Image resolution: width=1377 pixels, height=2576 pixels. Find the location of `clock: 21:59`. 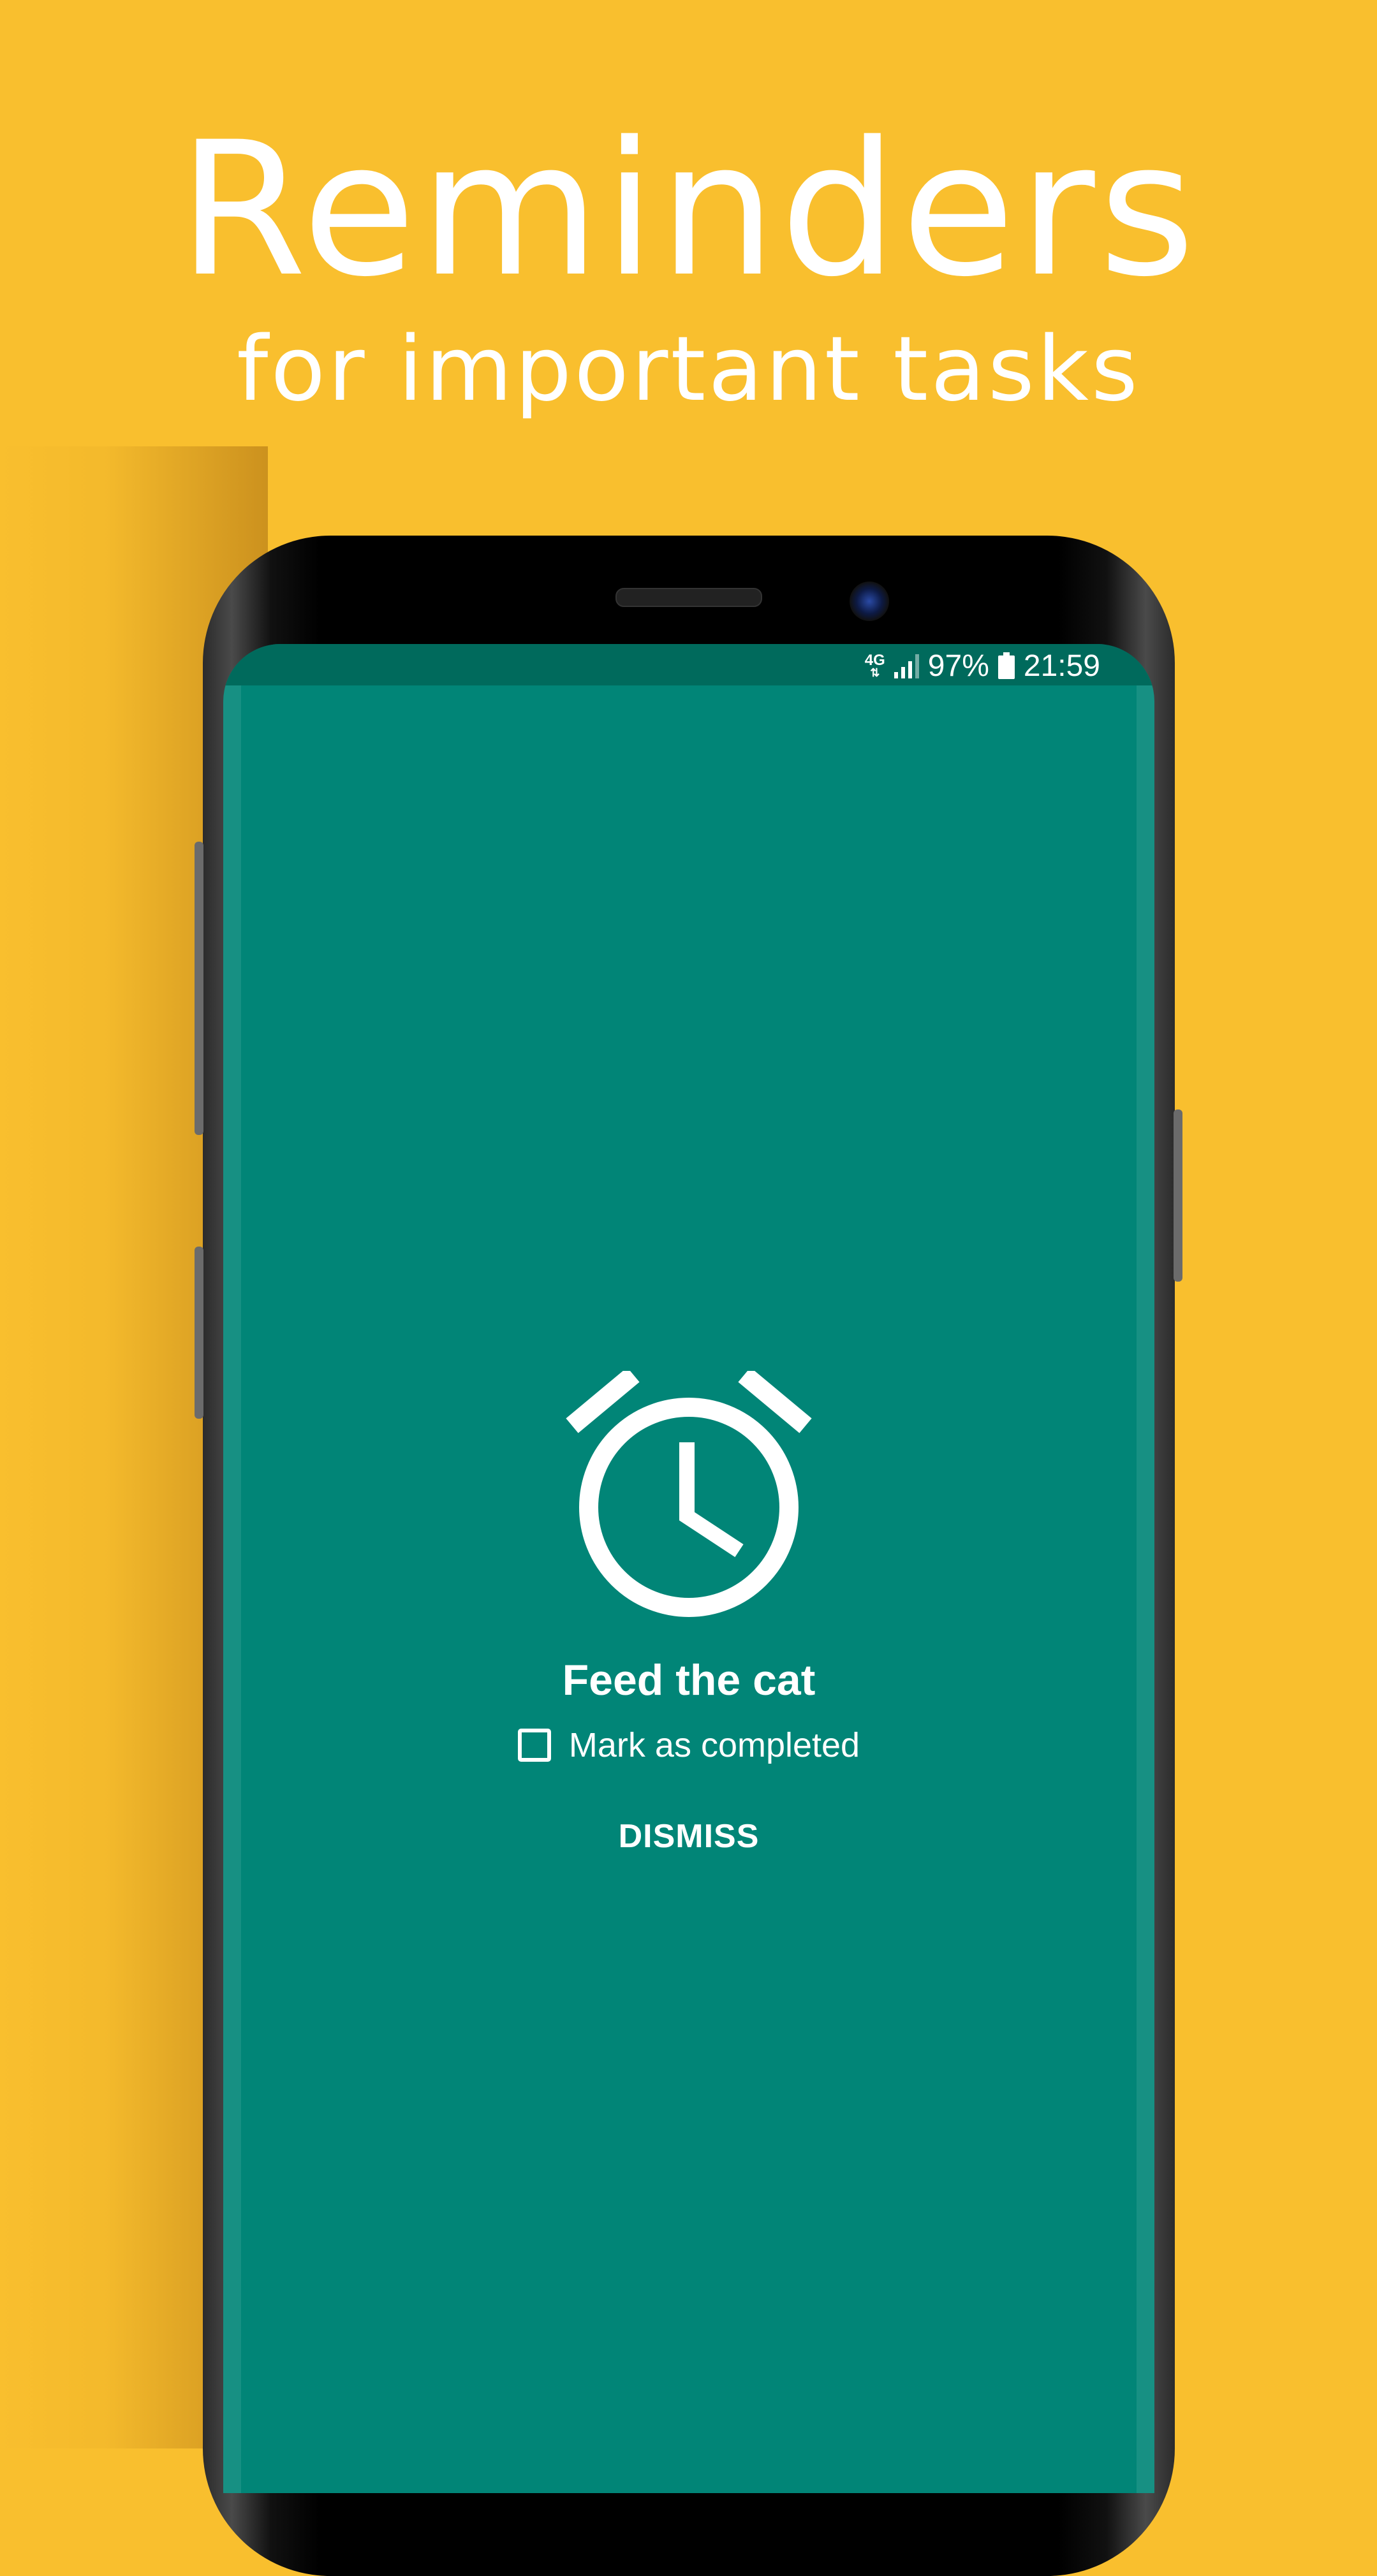

clock: 21:59 is located at coordinates (1061, 665).